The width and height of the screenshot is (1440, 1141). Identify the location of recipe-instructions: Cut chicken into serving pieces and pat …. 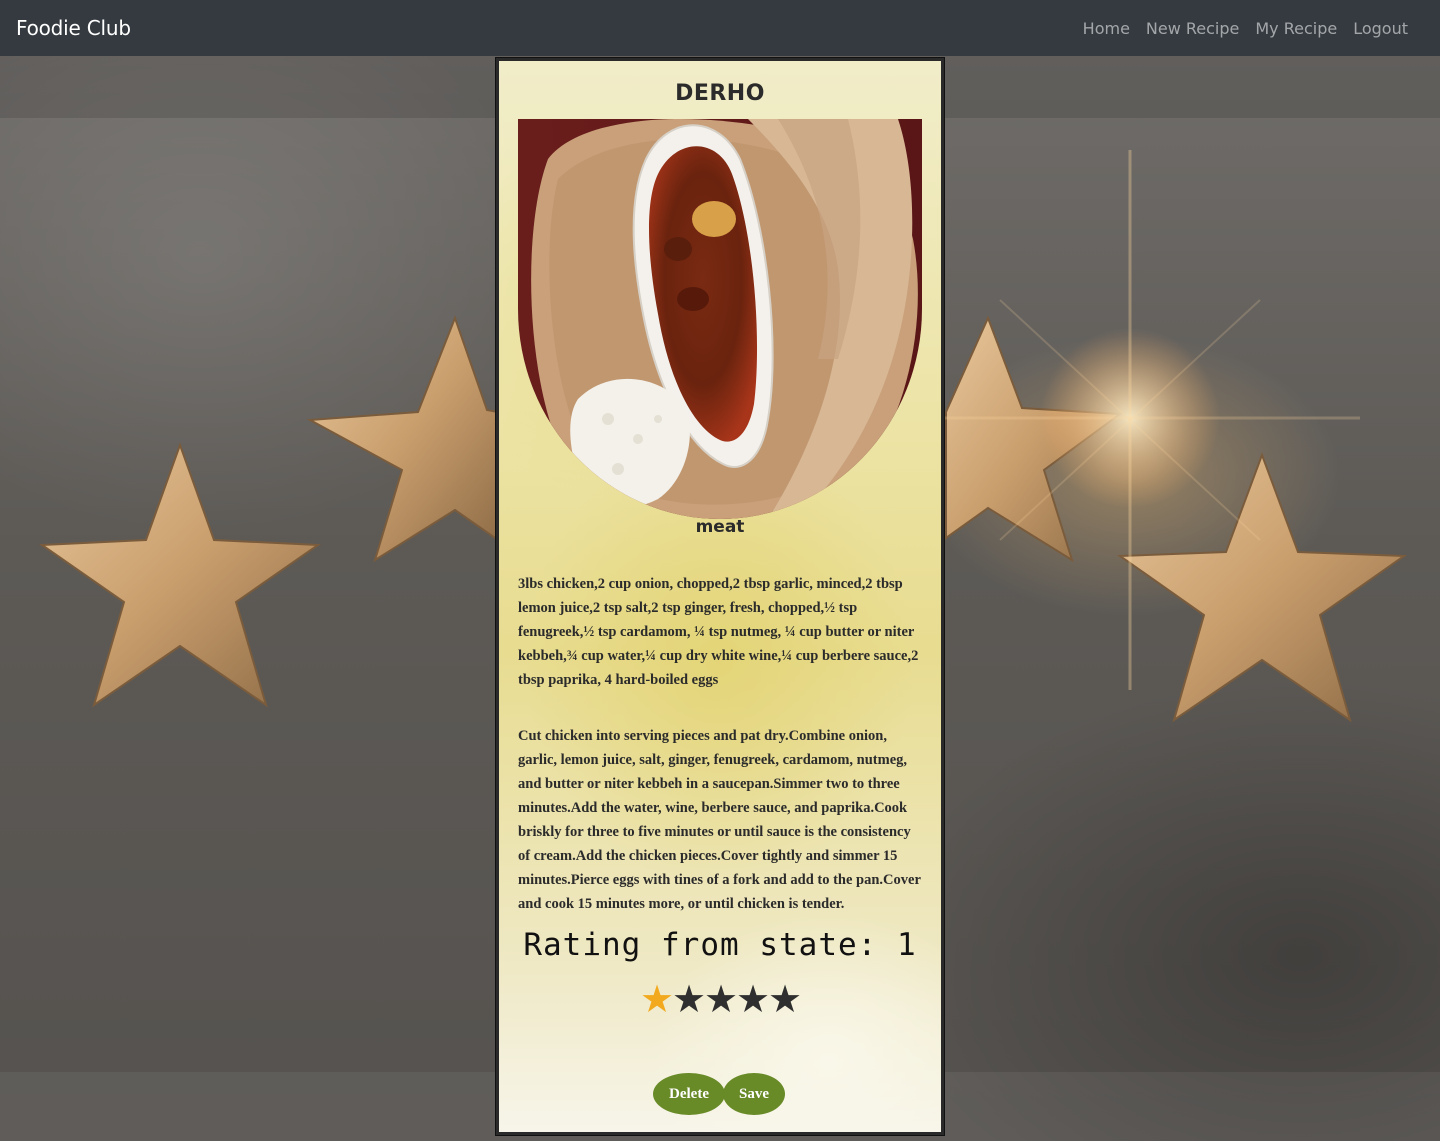
(719, 820).